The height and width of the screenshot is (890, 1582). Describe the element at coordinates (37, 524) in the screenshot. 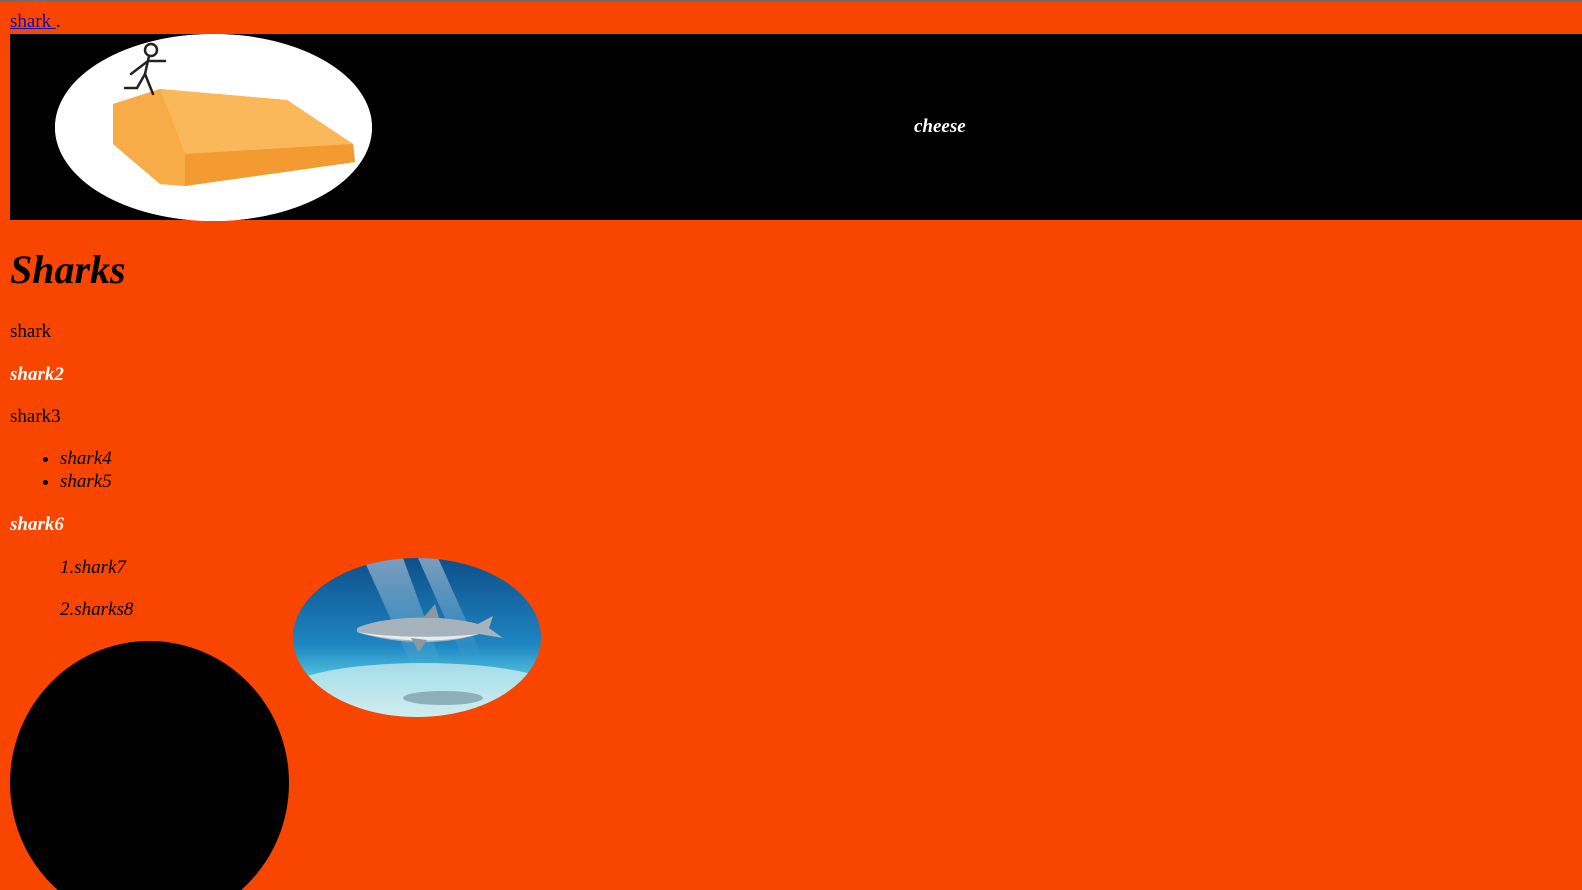

I see `paragraph-6: shark6` at that location.